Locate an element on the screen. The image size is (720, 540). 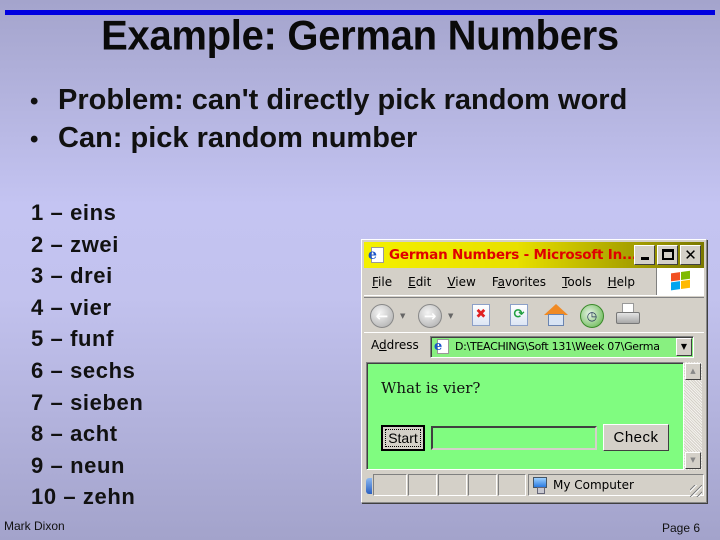
start-button: Start is located at coordinates (403, 438).